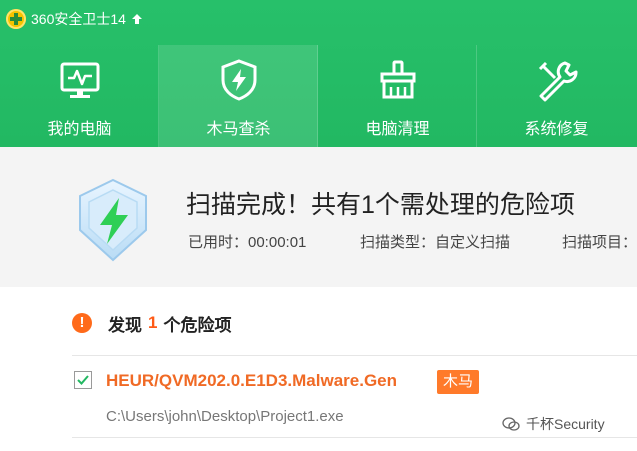 The height and width of the screenshot is (451, 637). What do you see at coordinates (565, 424) in the screenshot?
I see `watermark-text: 千杯Security` at bounding box center [565, 424].